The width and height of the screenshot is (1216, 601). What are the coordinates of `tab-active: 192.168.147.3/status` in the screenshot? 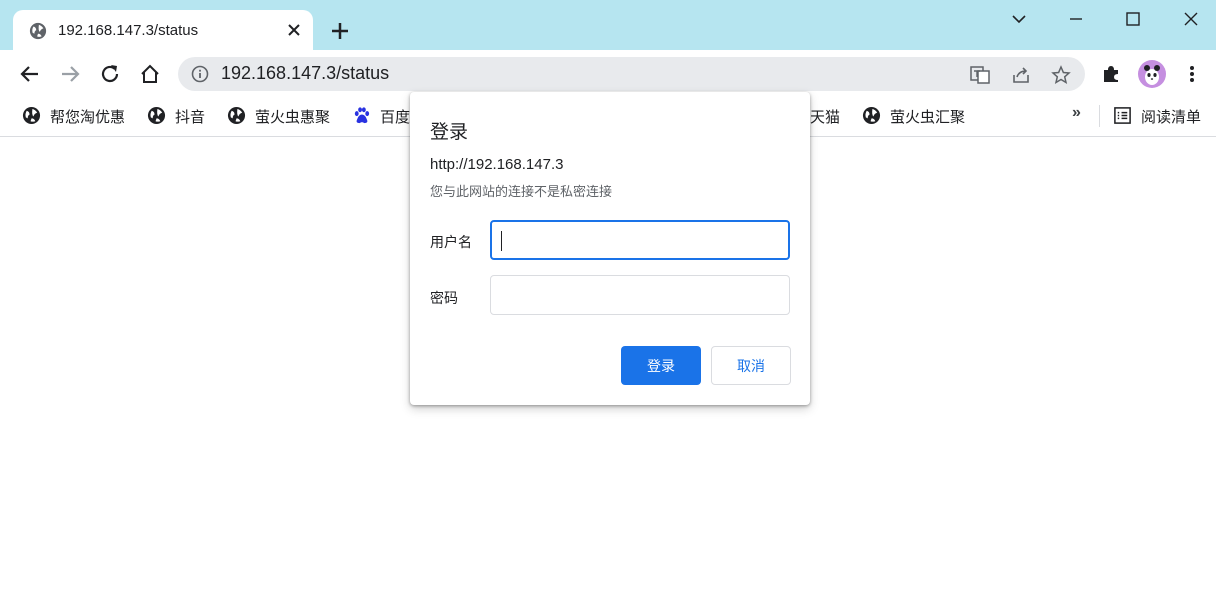 It's located at (163, 30).